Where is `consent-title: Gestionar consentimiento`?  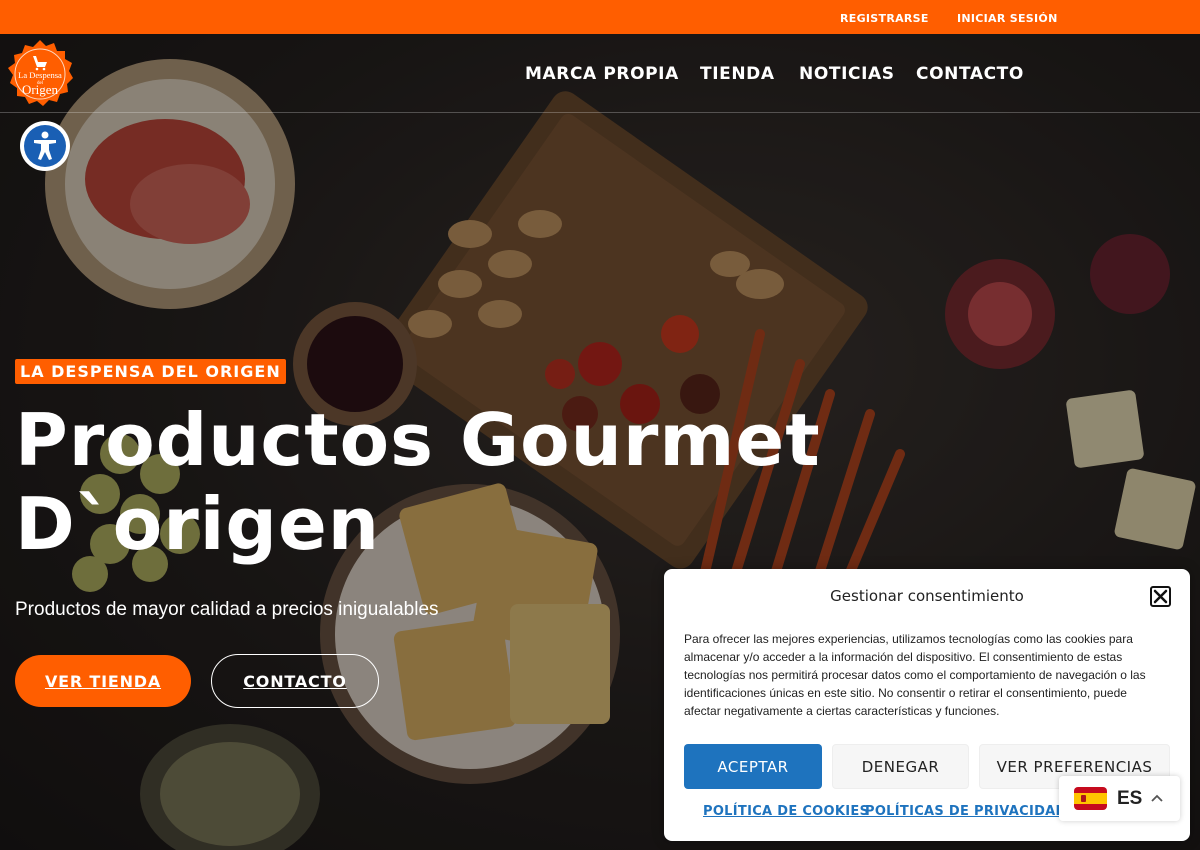
consent-title: Gestionar consentimiento is located at coordinates (927, 596).